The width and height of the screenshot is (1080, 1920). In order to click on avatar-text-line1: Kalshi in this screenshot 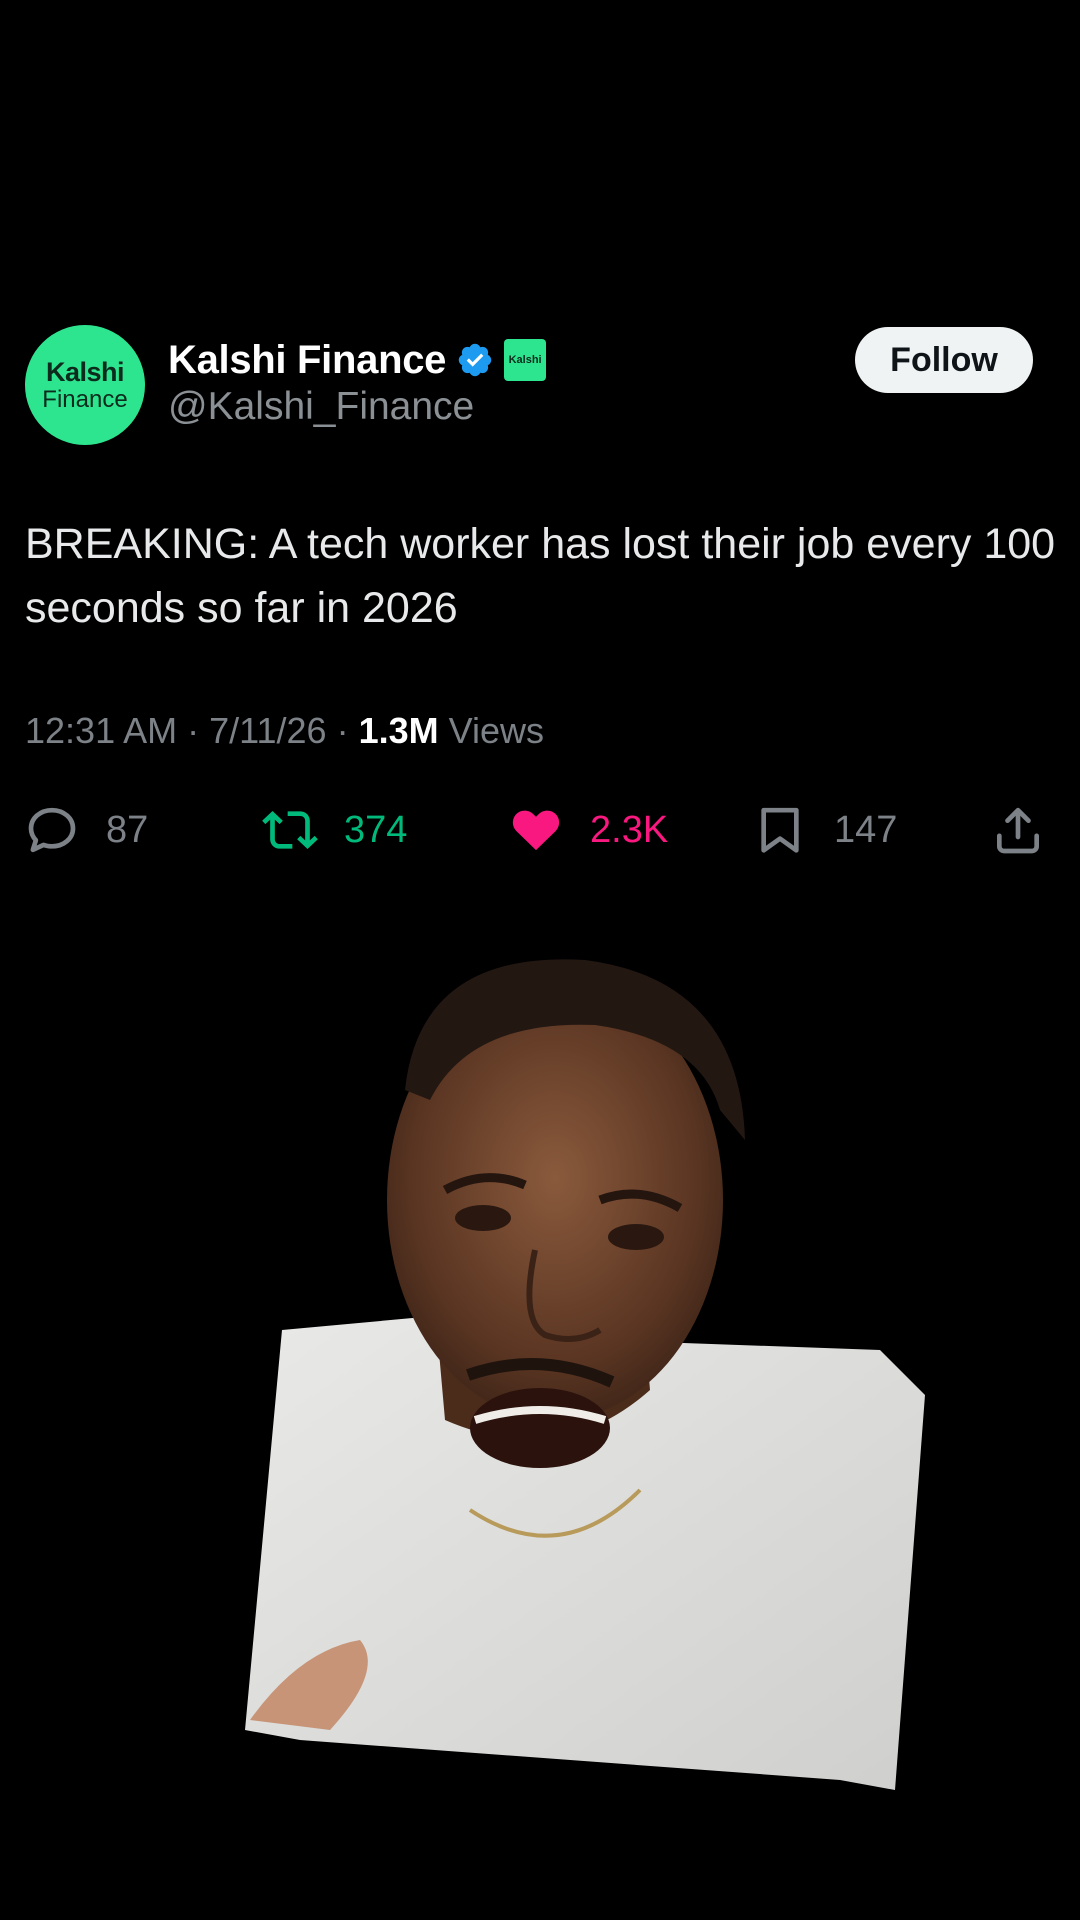, I will do `click(85, 371)`.